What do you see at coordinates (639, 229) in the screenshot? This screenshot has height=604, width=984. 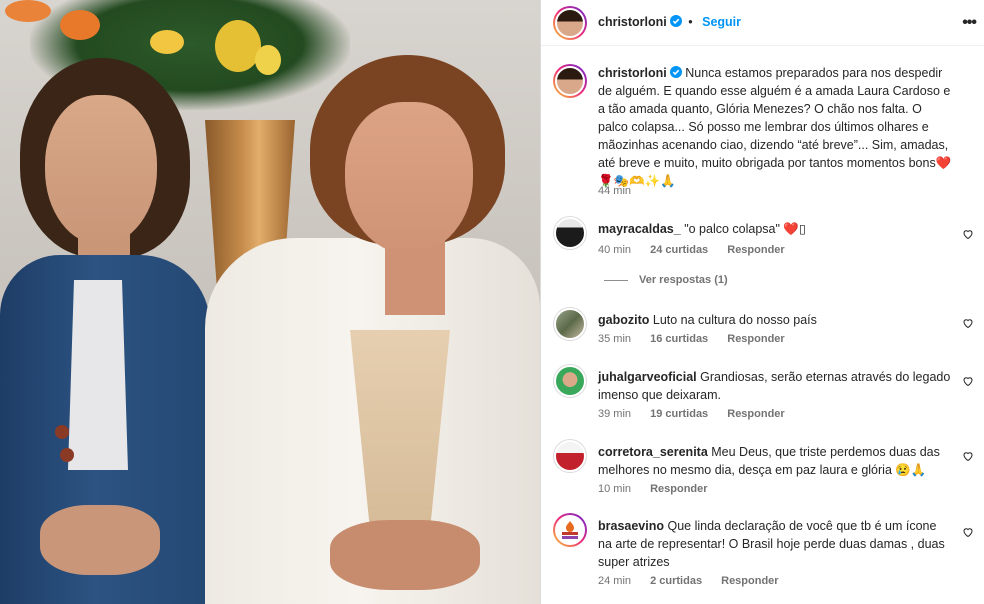 I see `comment-username: mayracaldas_` at bounding box center [639, 229].